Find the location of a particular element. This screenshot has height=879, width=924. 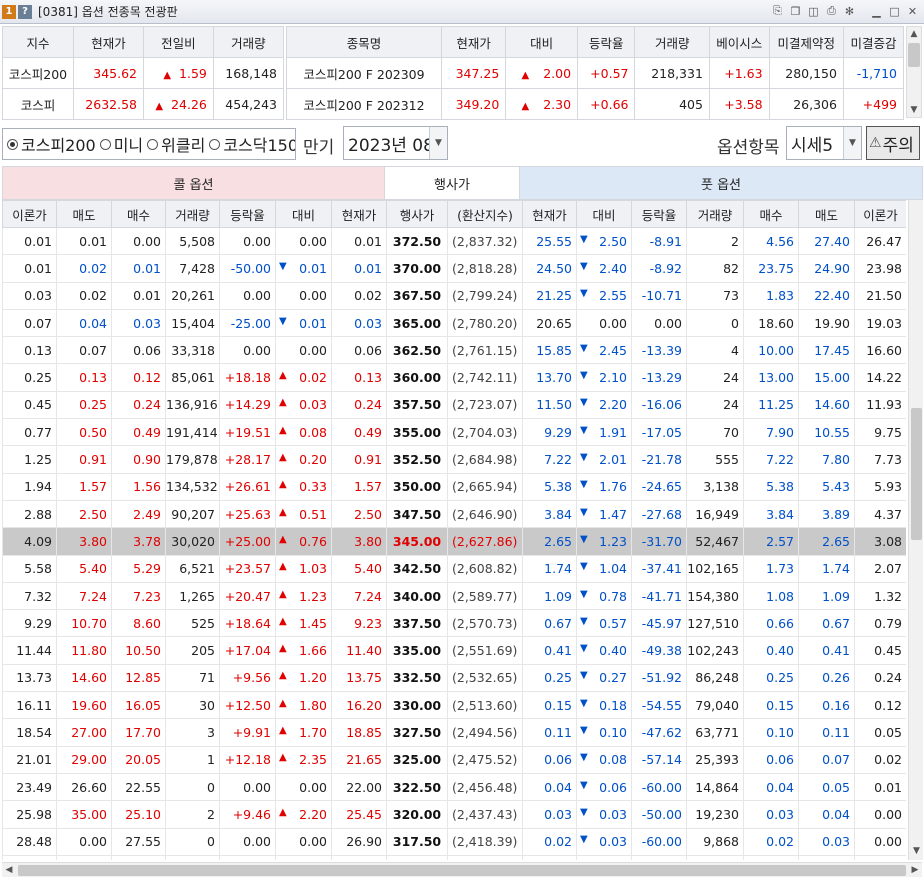

radio-dot-icon is located at coordinates (12, 144).